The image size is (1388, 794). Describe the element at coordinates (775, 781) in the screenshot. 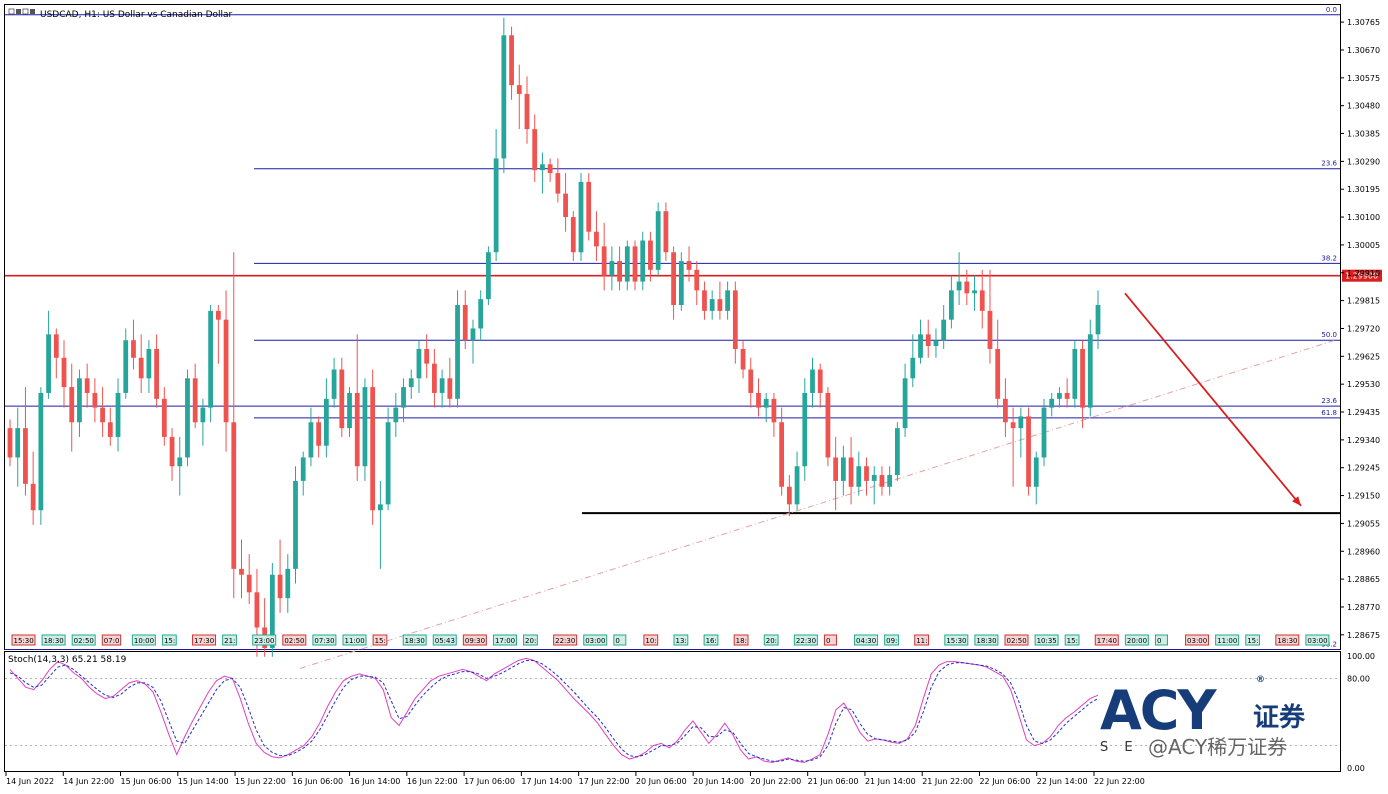

I see `time-tick-label: 20 Jun 22:00` at that location.